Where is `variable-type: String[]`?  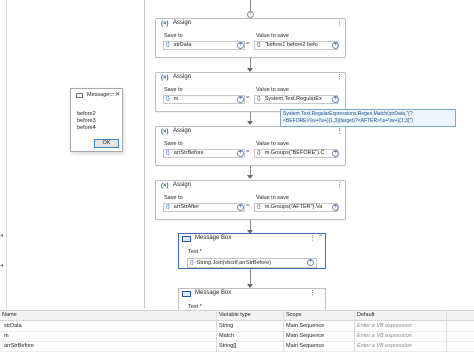
variable-type: String[] is located at coordinates (227, 346).